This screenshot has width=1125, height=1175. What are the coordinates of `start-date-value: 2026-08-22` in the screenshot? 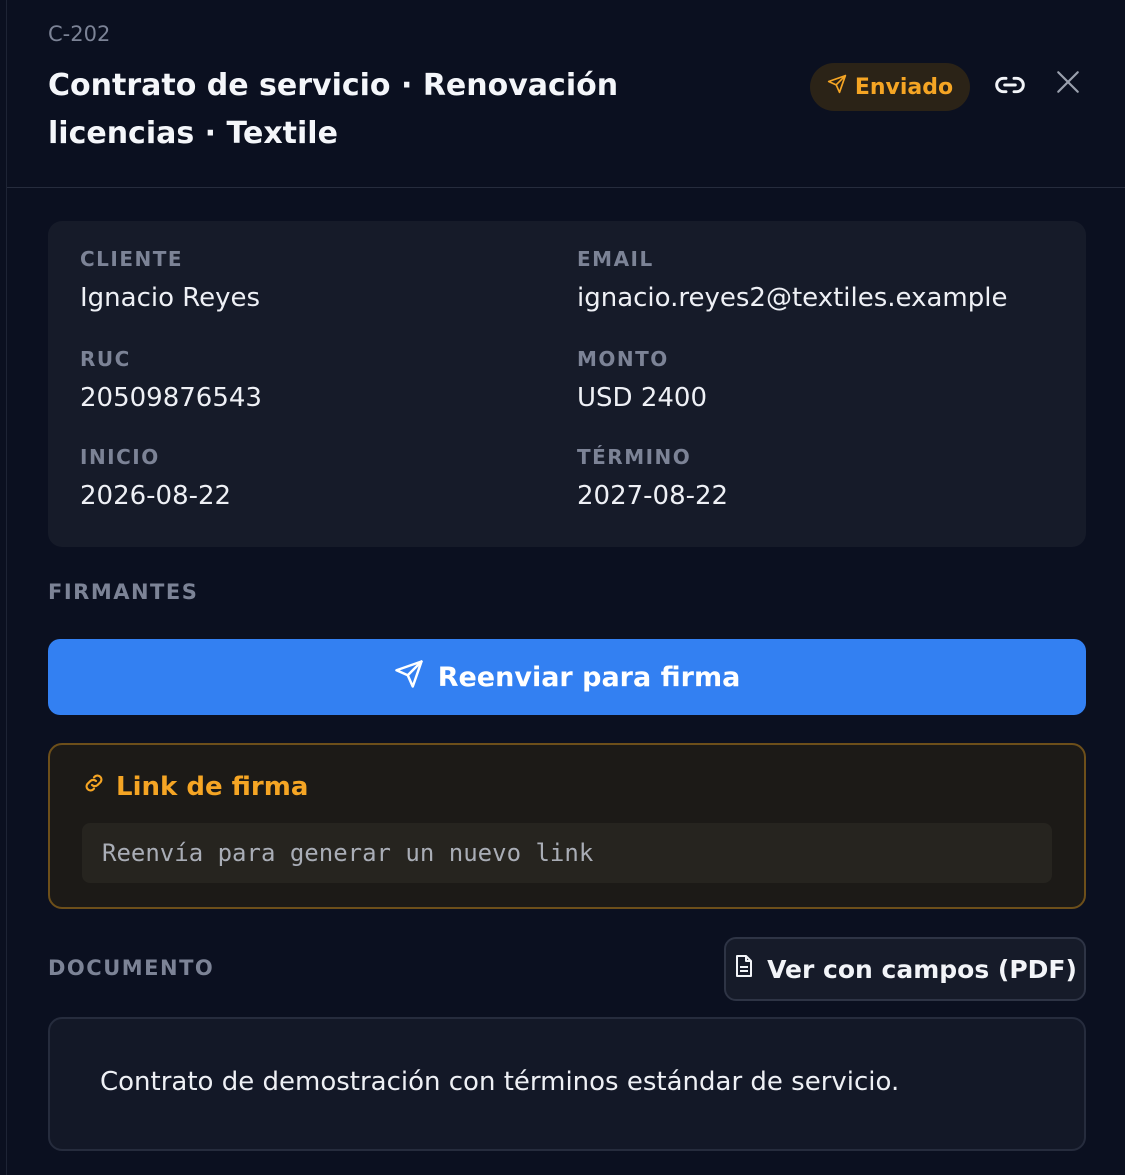 It's located at (156, 496).